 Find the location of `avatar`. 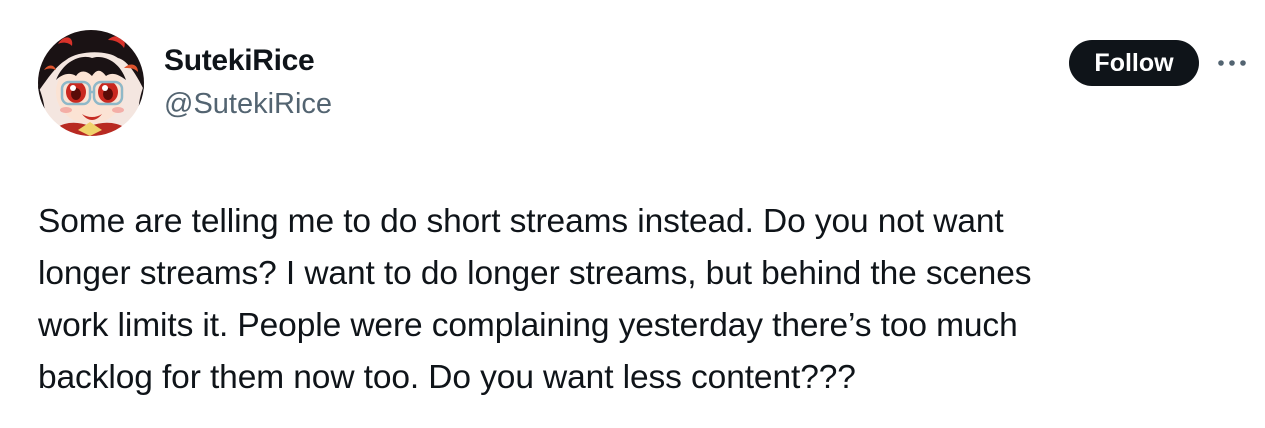

avatar is located at coordinates (91, 83).